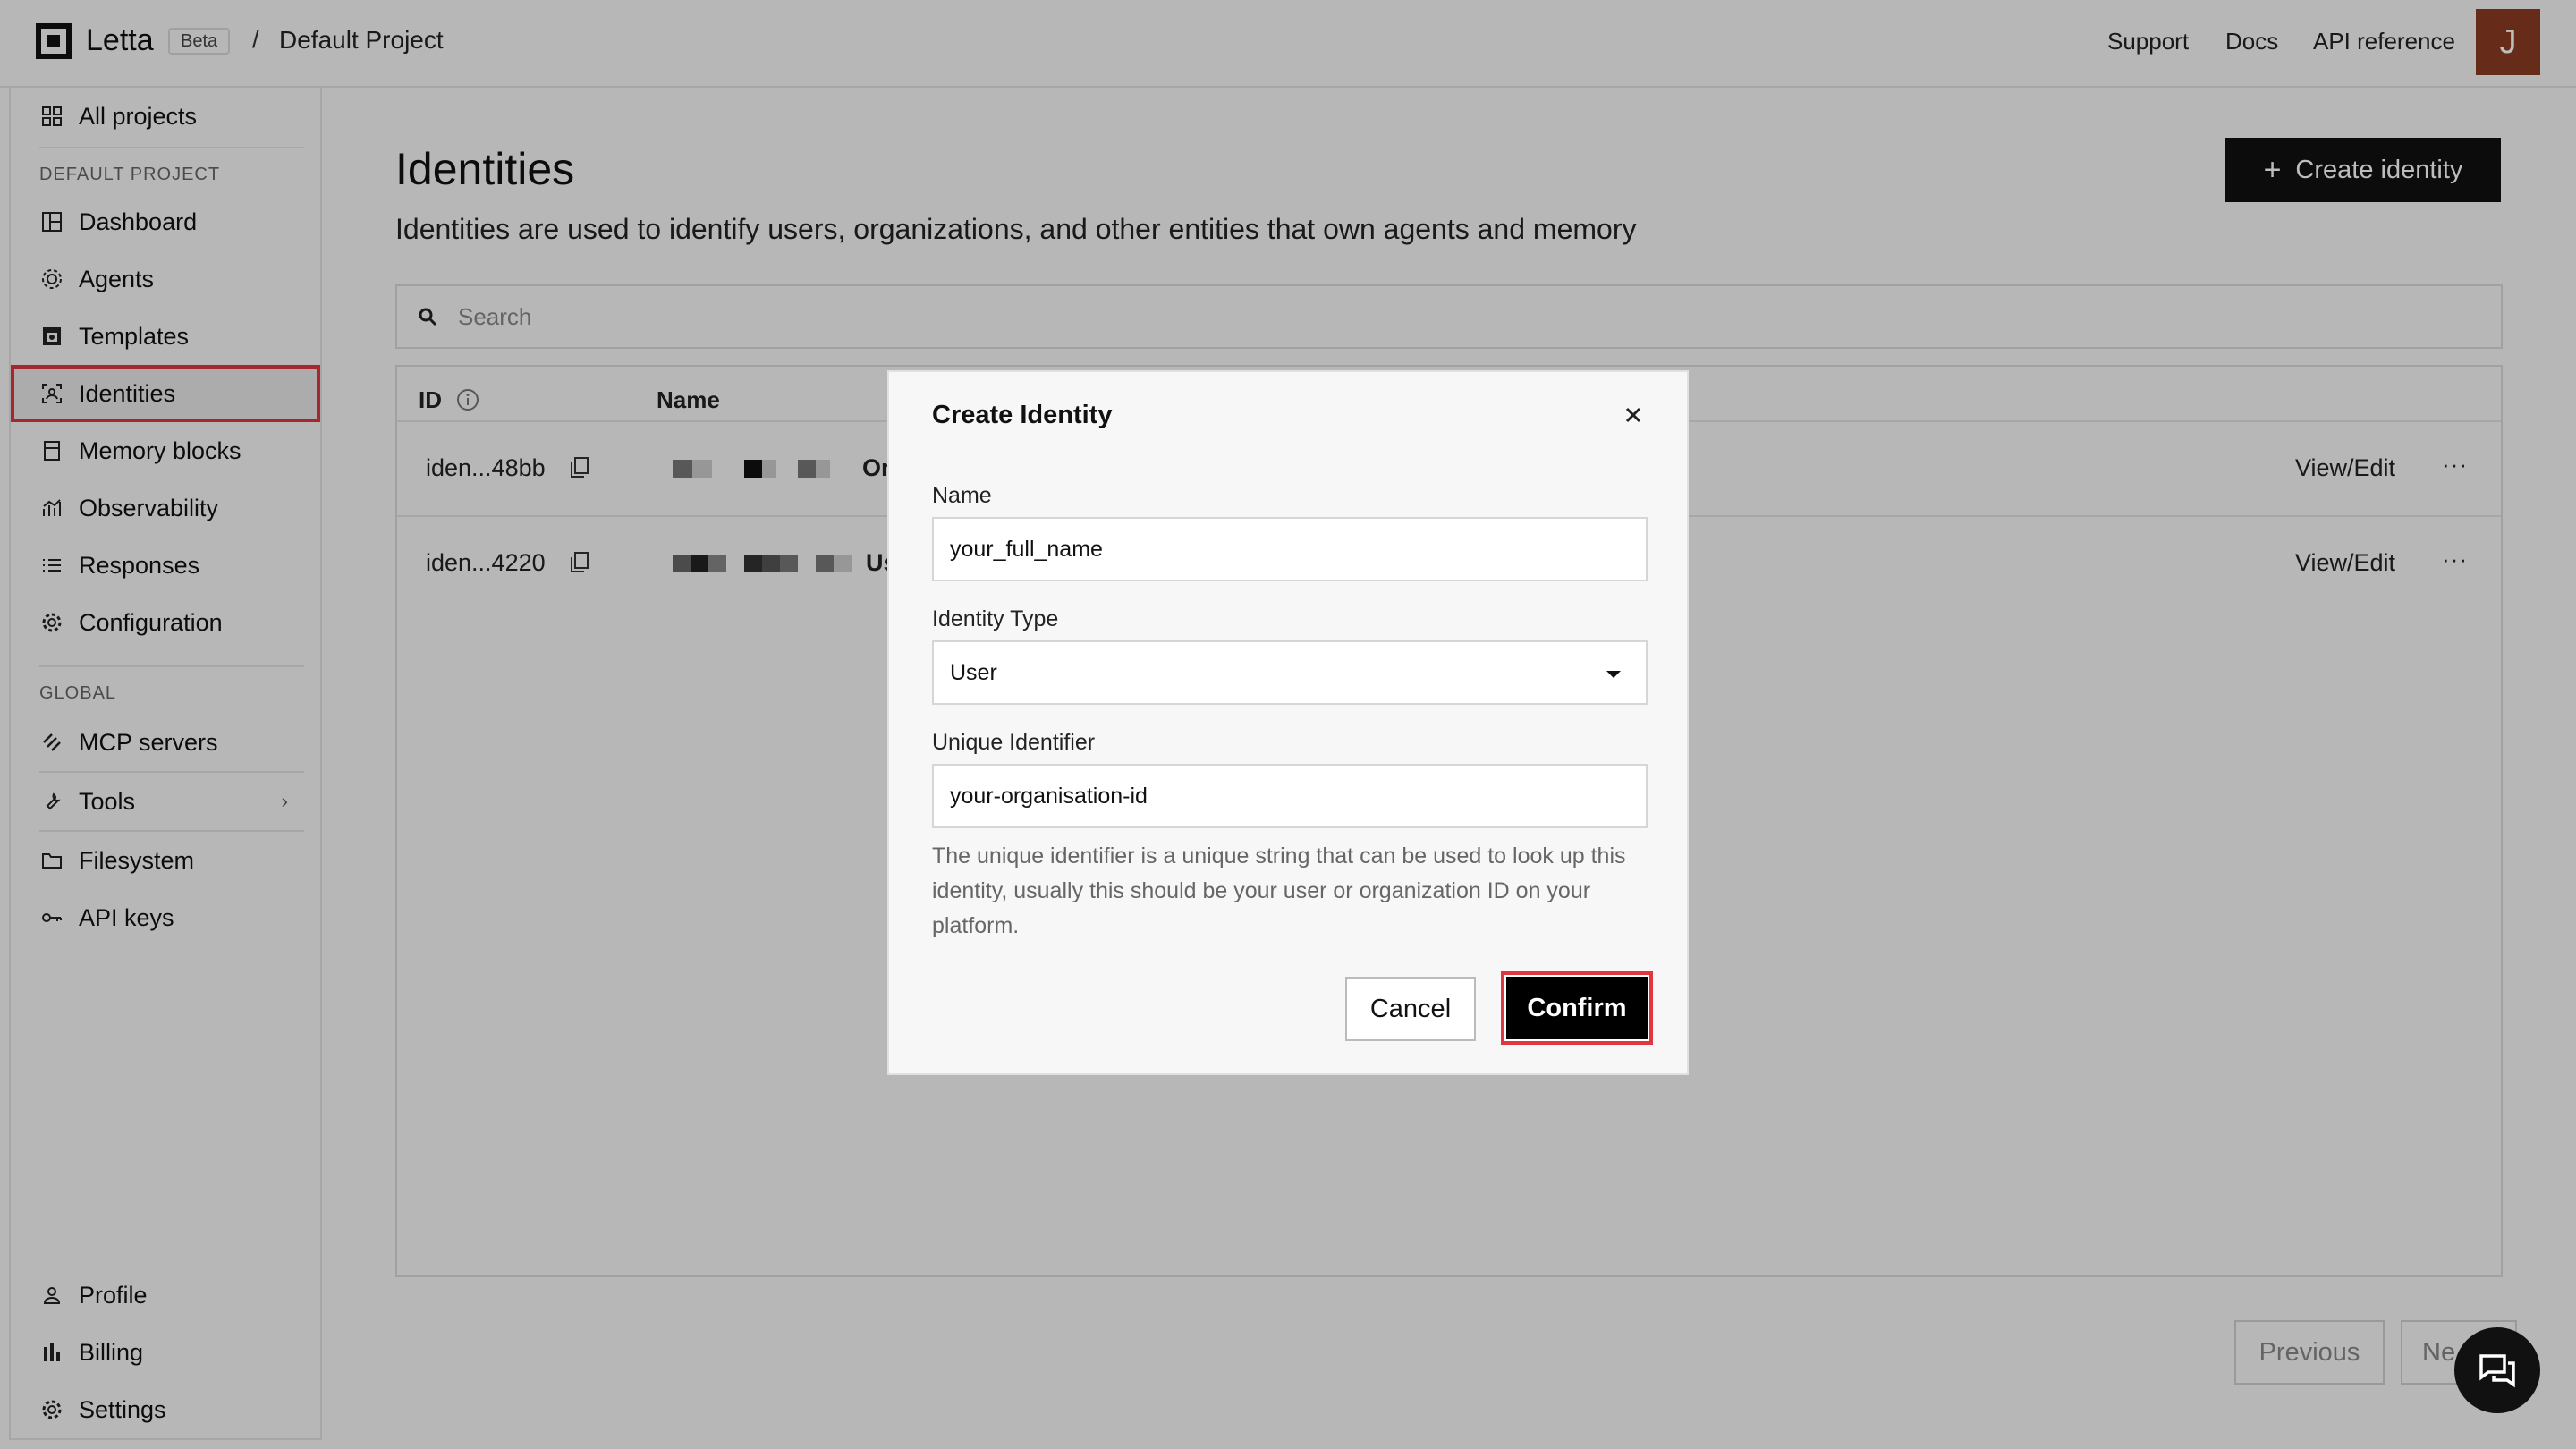  I want to click on unique-identifier-label: Unique Identifier, so click(1014, 742).